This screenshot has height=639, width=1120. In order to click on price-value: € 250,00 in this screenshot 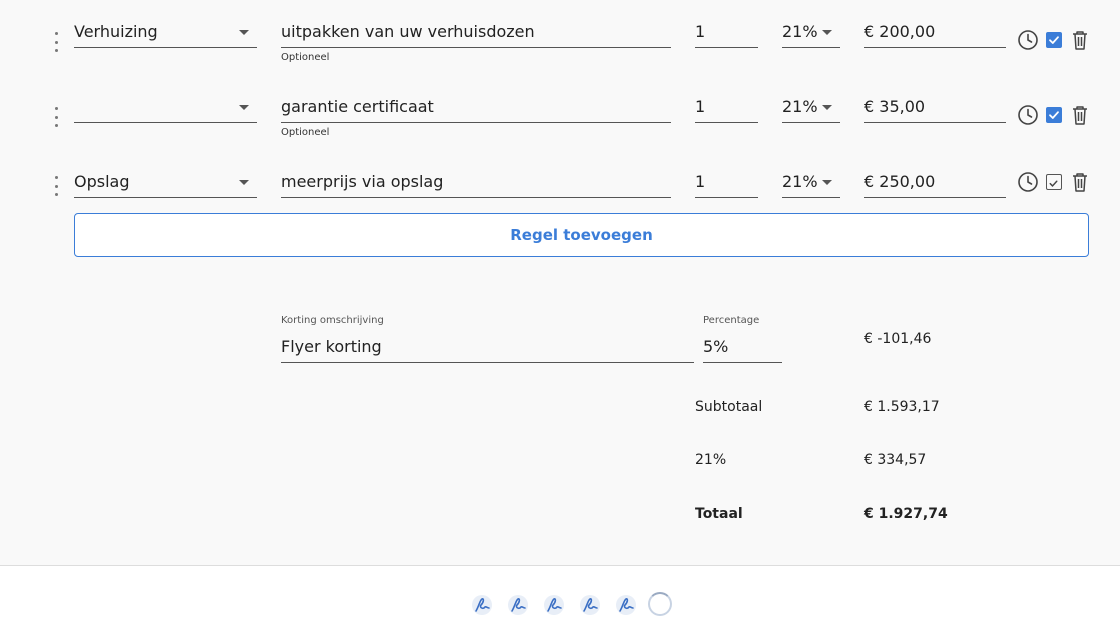, I will do `click(900, 181)`.